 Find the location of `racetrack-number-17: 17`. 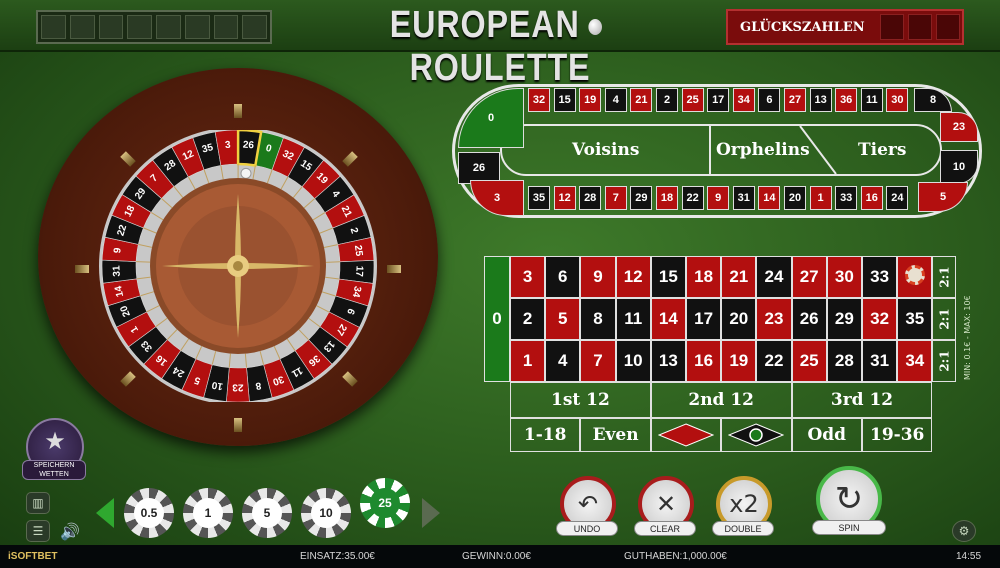

racetrack-number-17: 17 is located at coordinates (718, 100).